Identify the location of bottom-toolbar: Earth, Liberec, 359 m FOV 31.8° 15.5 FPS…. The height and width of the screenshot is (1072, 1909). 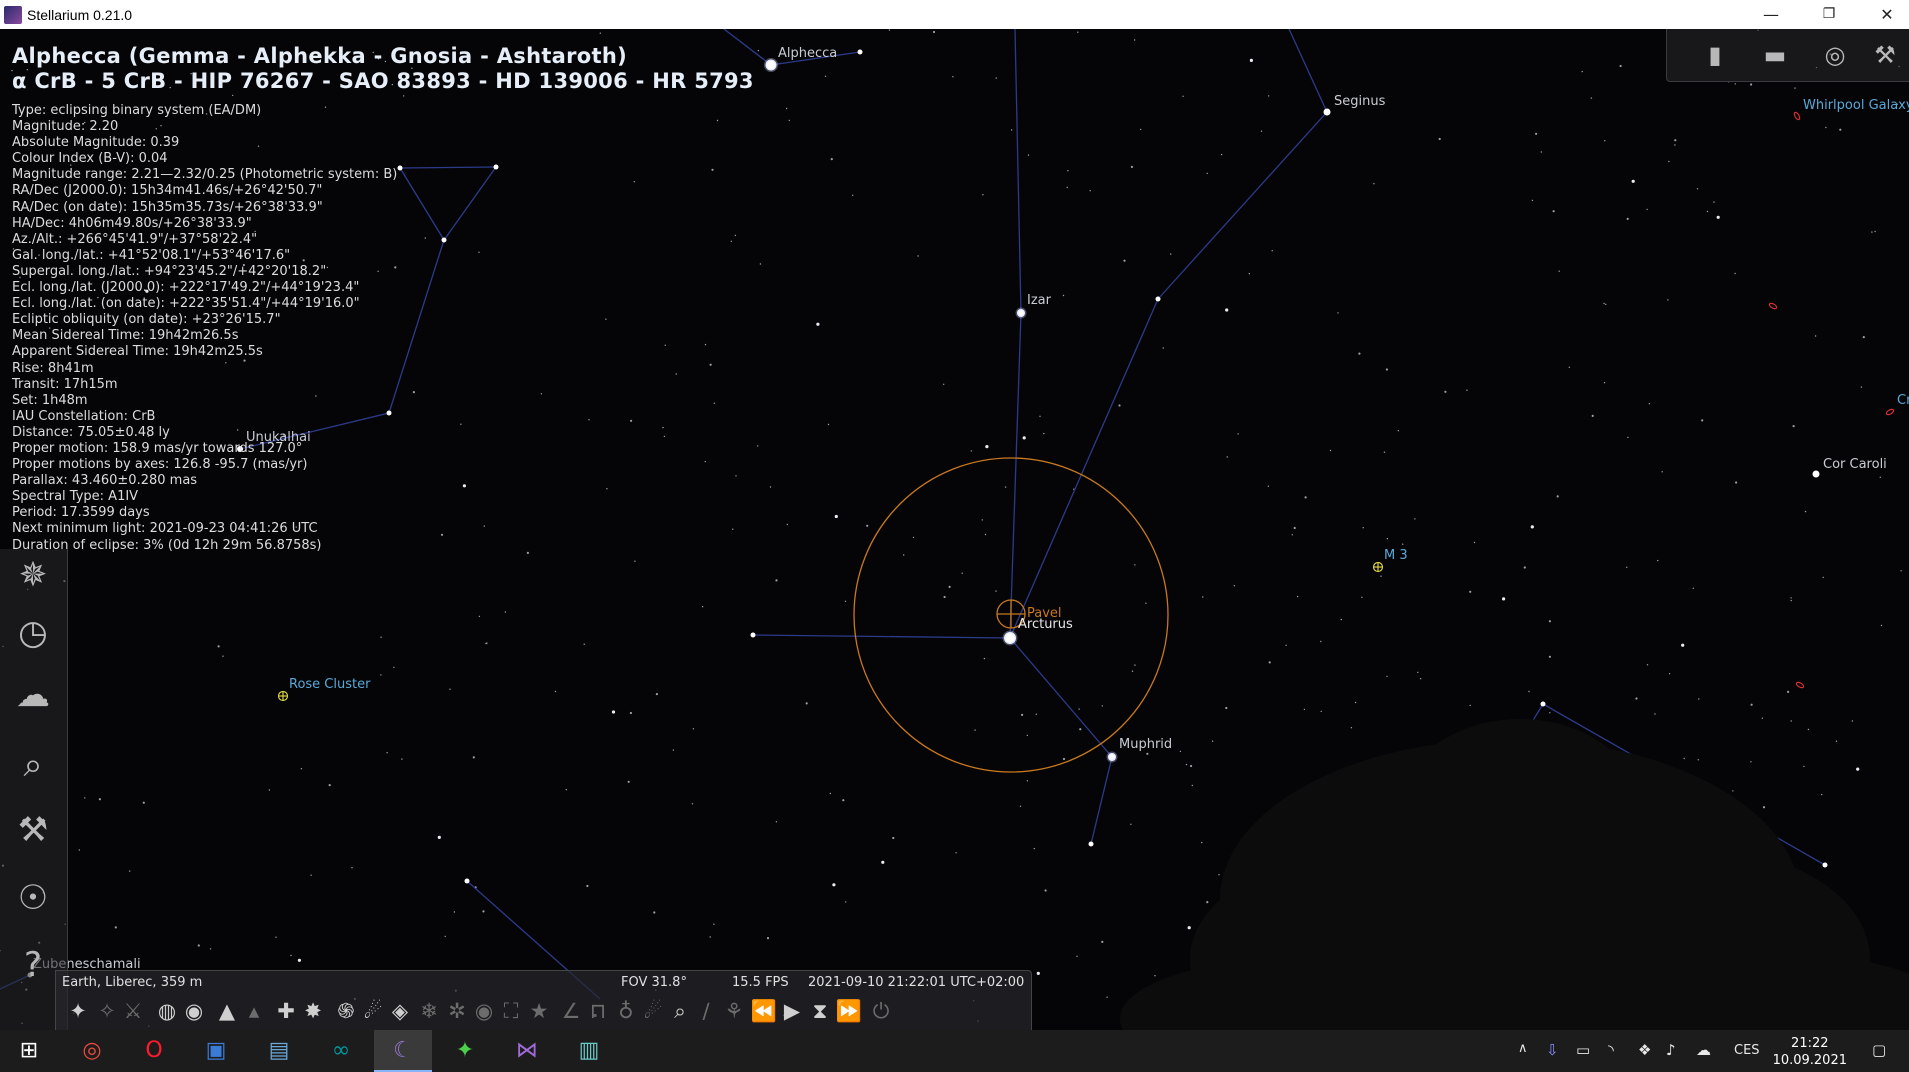
(543, 1000).